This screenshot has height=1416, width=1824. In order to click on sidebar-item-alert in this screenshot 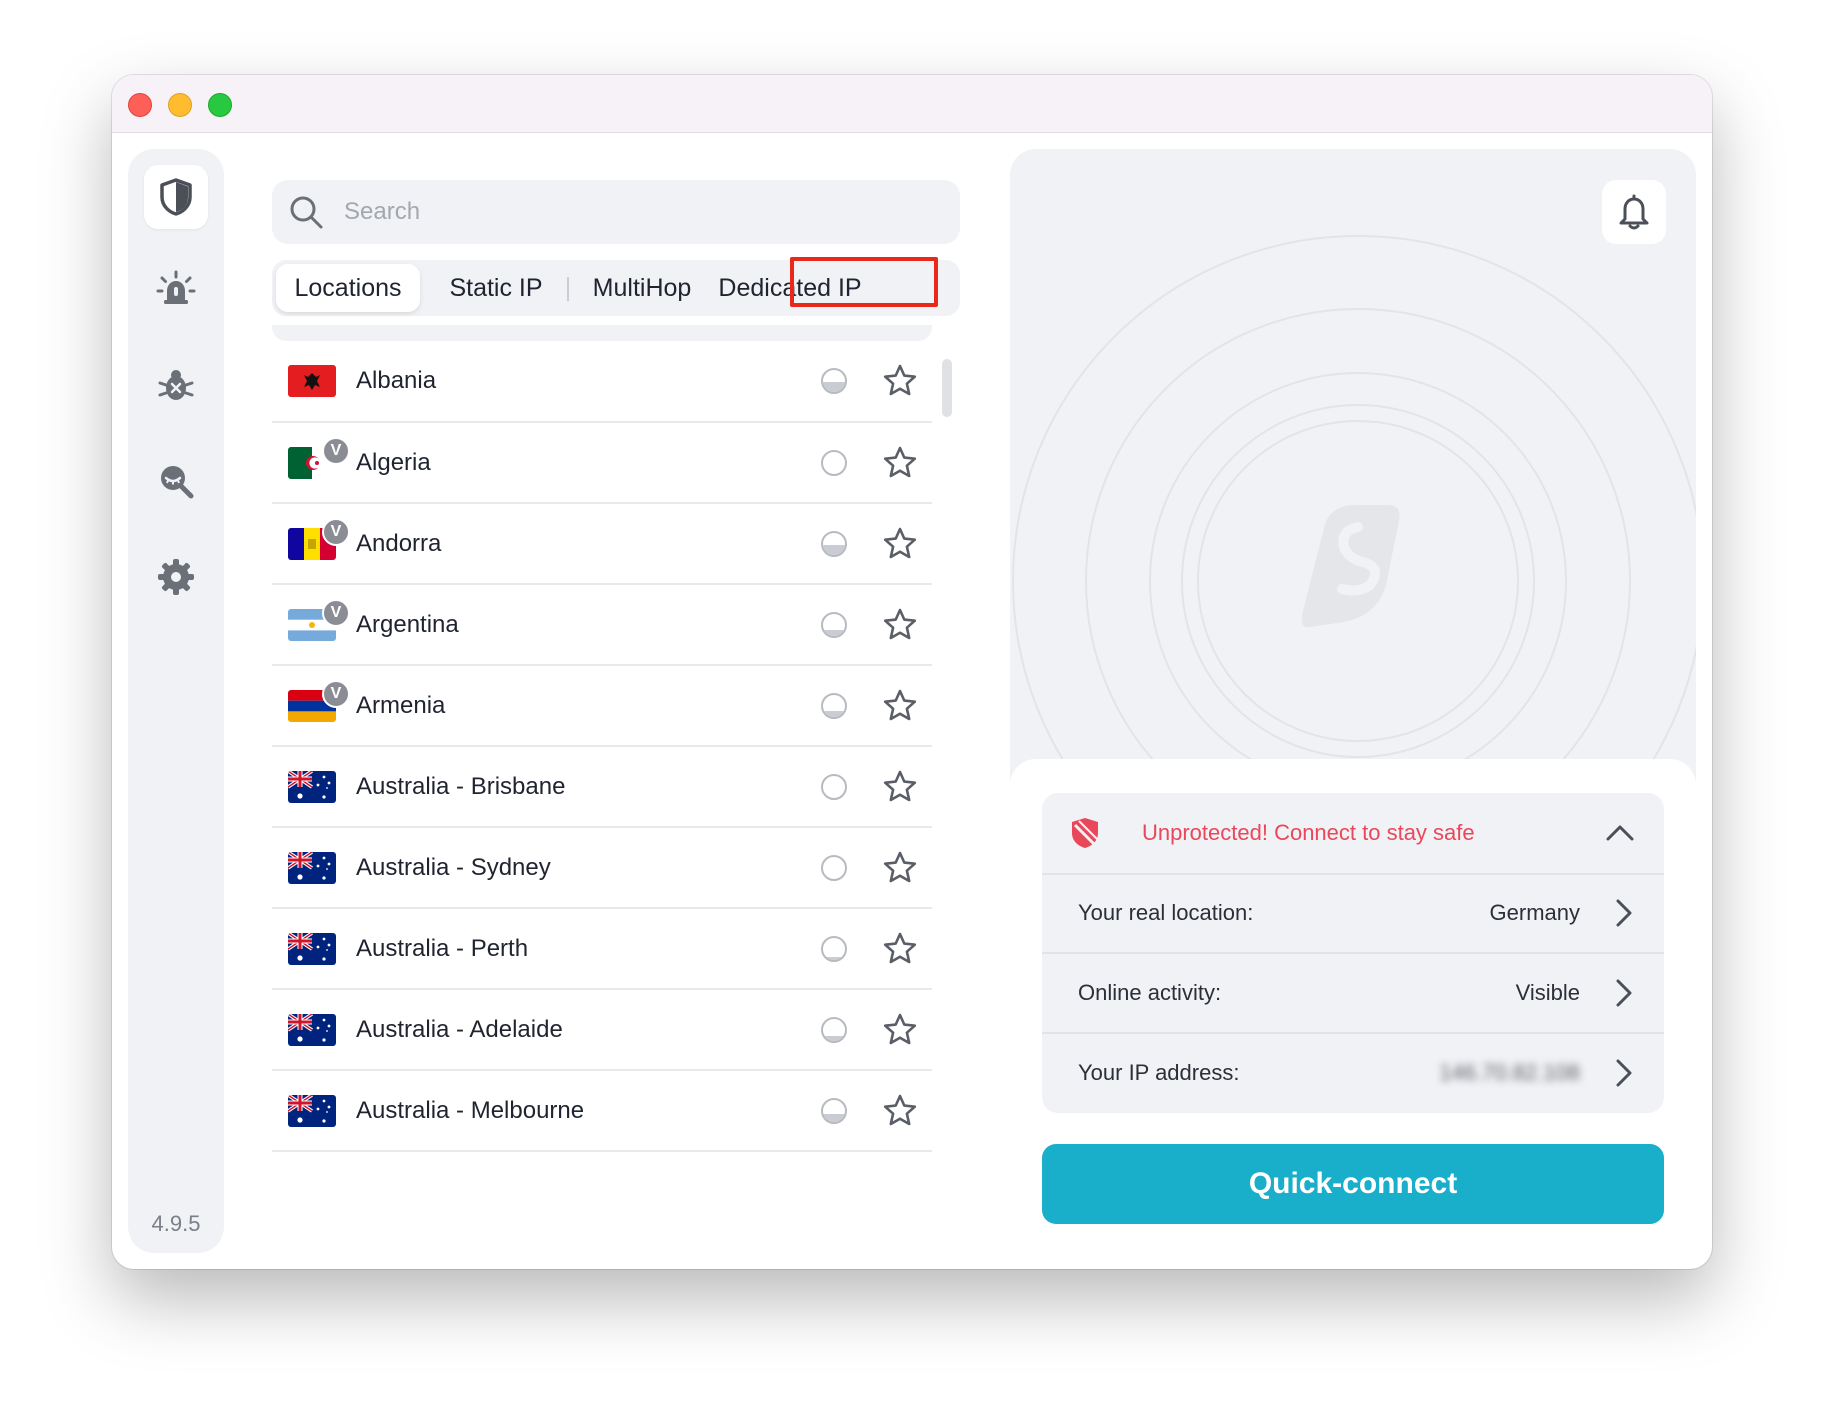, I will do `click(176, 289)`.